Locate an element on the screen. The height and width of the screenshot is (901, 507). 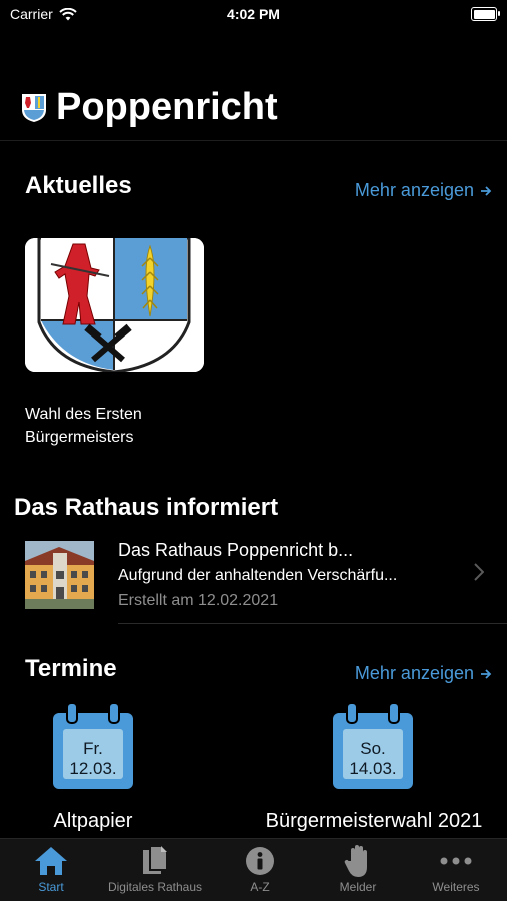
section-title-aktuelles: Aktuelles is located at coordinates (78, 185).